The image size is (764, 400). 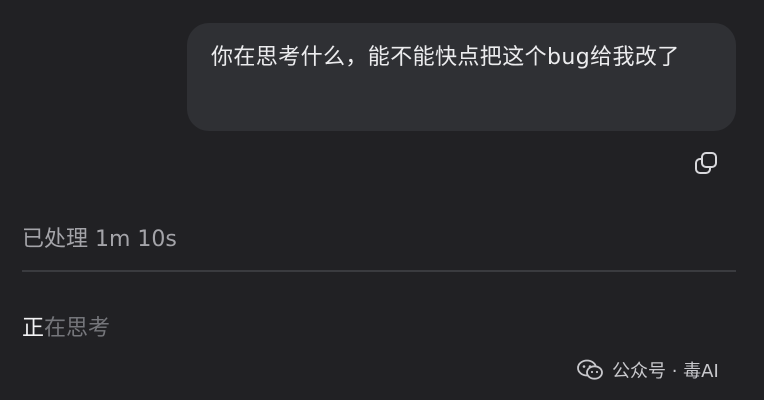 What do you see at coordinates (33, 328) in the screenshot?
I see `thinking-status-first-char: 正` at bounding box center [33, 328].